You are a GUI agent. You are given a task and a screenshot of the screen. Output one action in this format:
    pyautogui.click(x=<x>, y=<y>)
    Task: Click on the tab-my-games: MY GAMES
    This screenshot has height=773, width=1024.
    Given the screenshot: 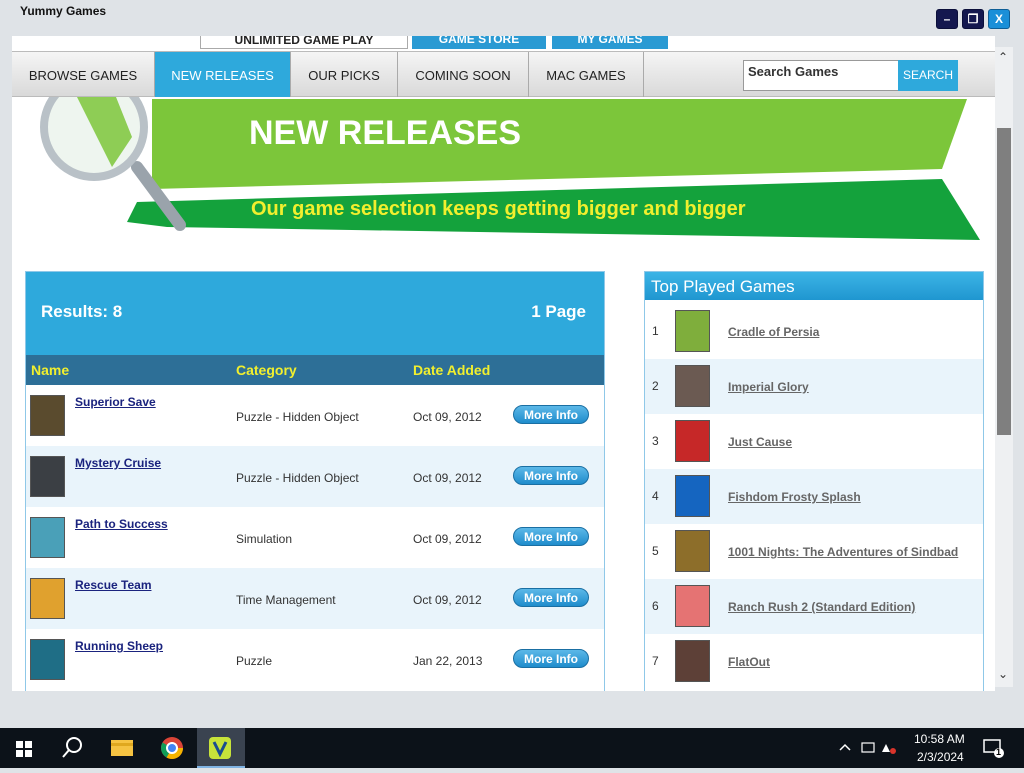 What is the action you would take?
    pyautogui.click(x=610, y=42)
    